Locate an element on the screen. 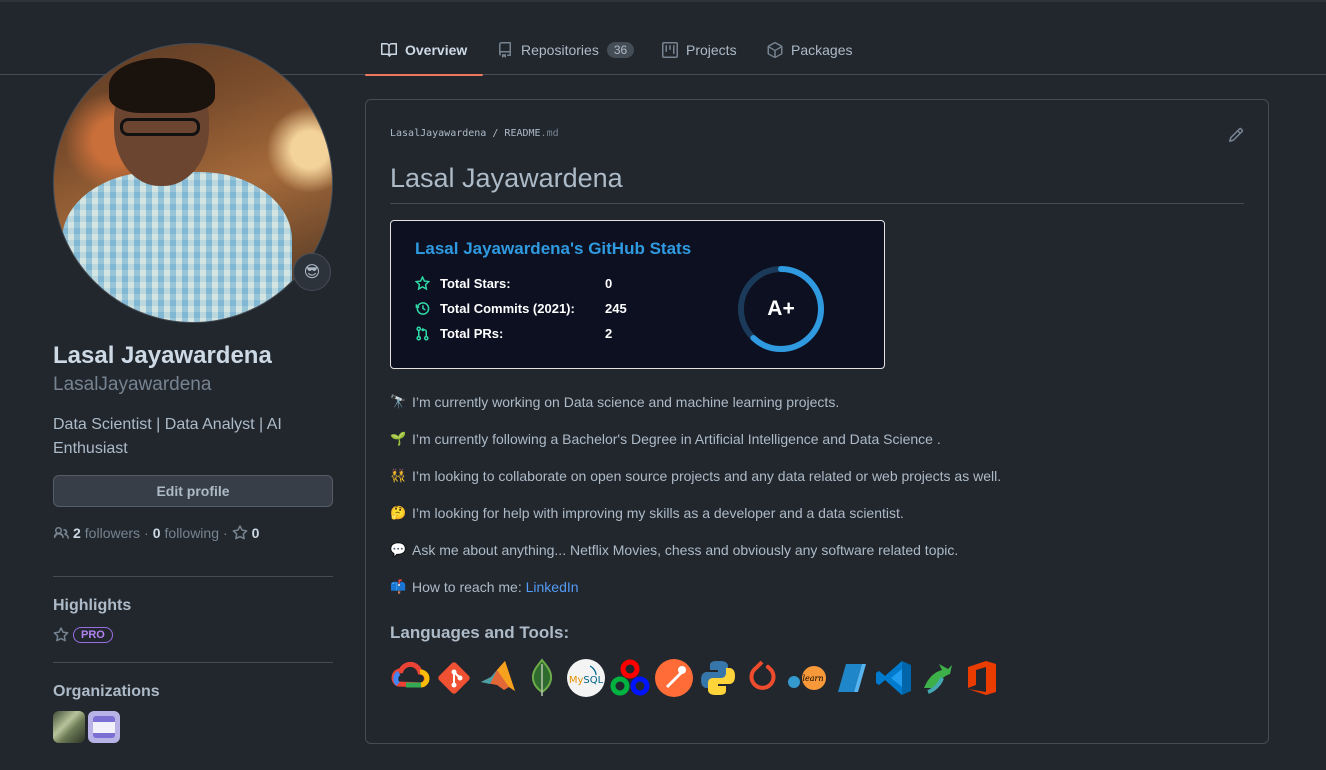 This screenshot has height=770, width=1326. organizations-title: Organizations is located at coordinates (106, 691).